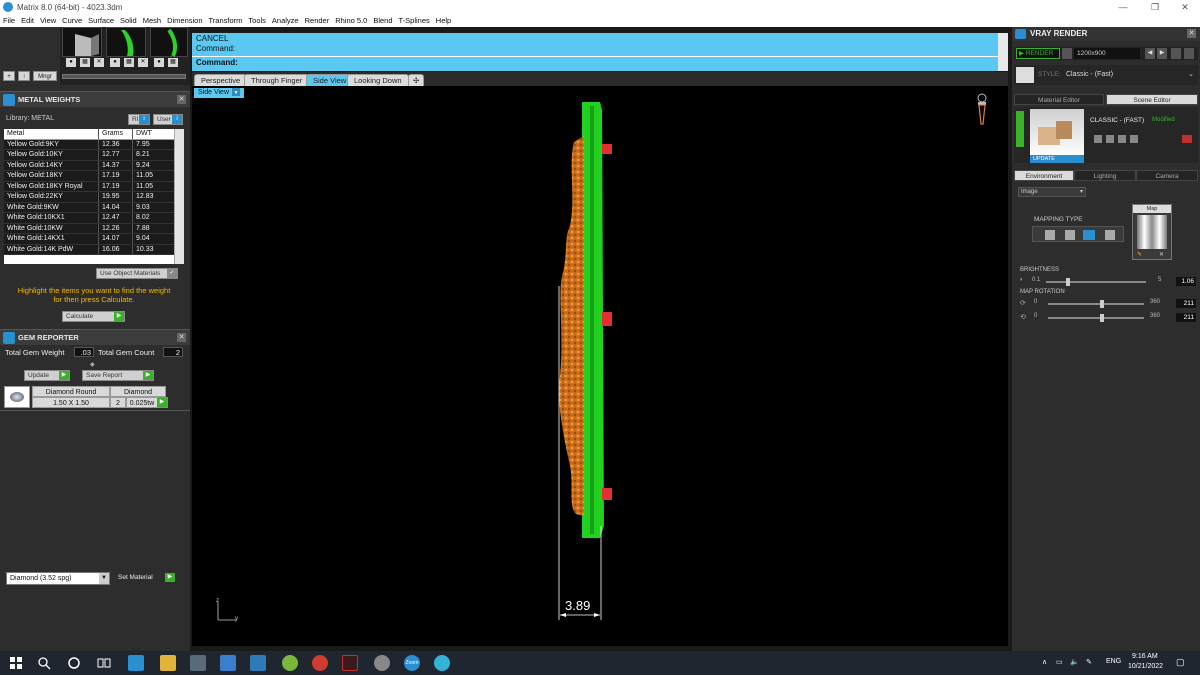 This screenshot has width=1200, height=675. I want to click on tab-looking-down: Looking Down, so click(378, 80).